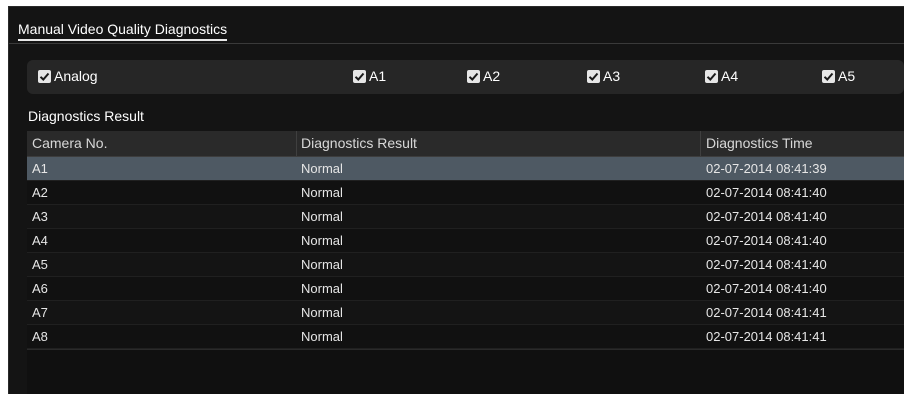 This screenshot has height=394, width=904. Describe the element at coordinates (759, 143) in the screenshot. I see `column-header-diagnostics-time: Diagnostics Time` at that location.